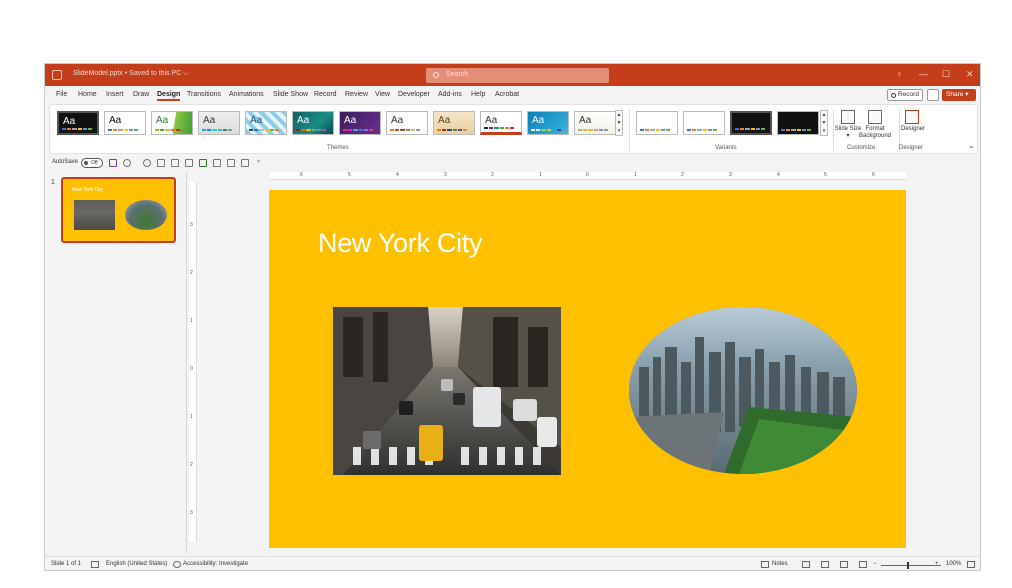 The image size is (1012, 588). What do you see at coordinates (875, 133) in the screenshot?
I see `format-background-button: Format Background` at bounding box center [875, 133].